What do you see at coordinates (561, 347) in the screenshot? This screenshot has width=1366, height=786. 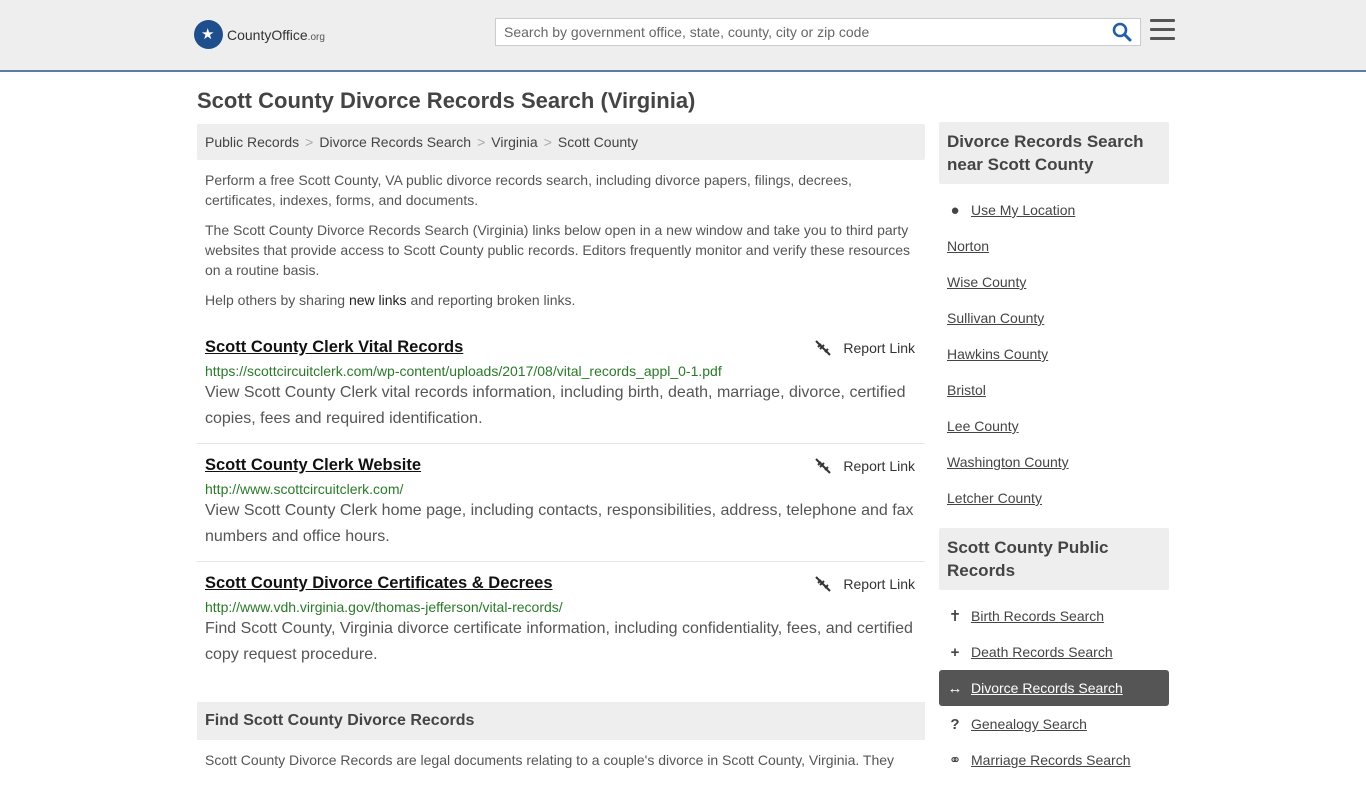 I see `result-title-link: Scott County Clerk Vital Records` at bounding box center [561, 347].